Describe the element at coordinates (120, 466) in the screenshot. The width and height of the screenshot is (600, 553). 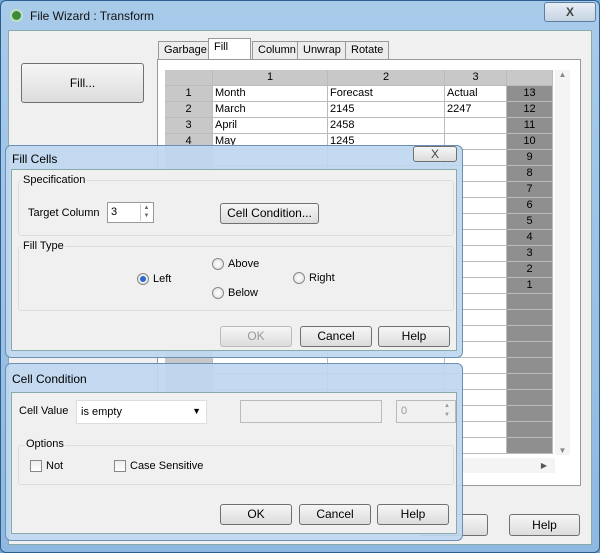
I see `case-sensitive-checkbox` at that location.